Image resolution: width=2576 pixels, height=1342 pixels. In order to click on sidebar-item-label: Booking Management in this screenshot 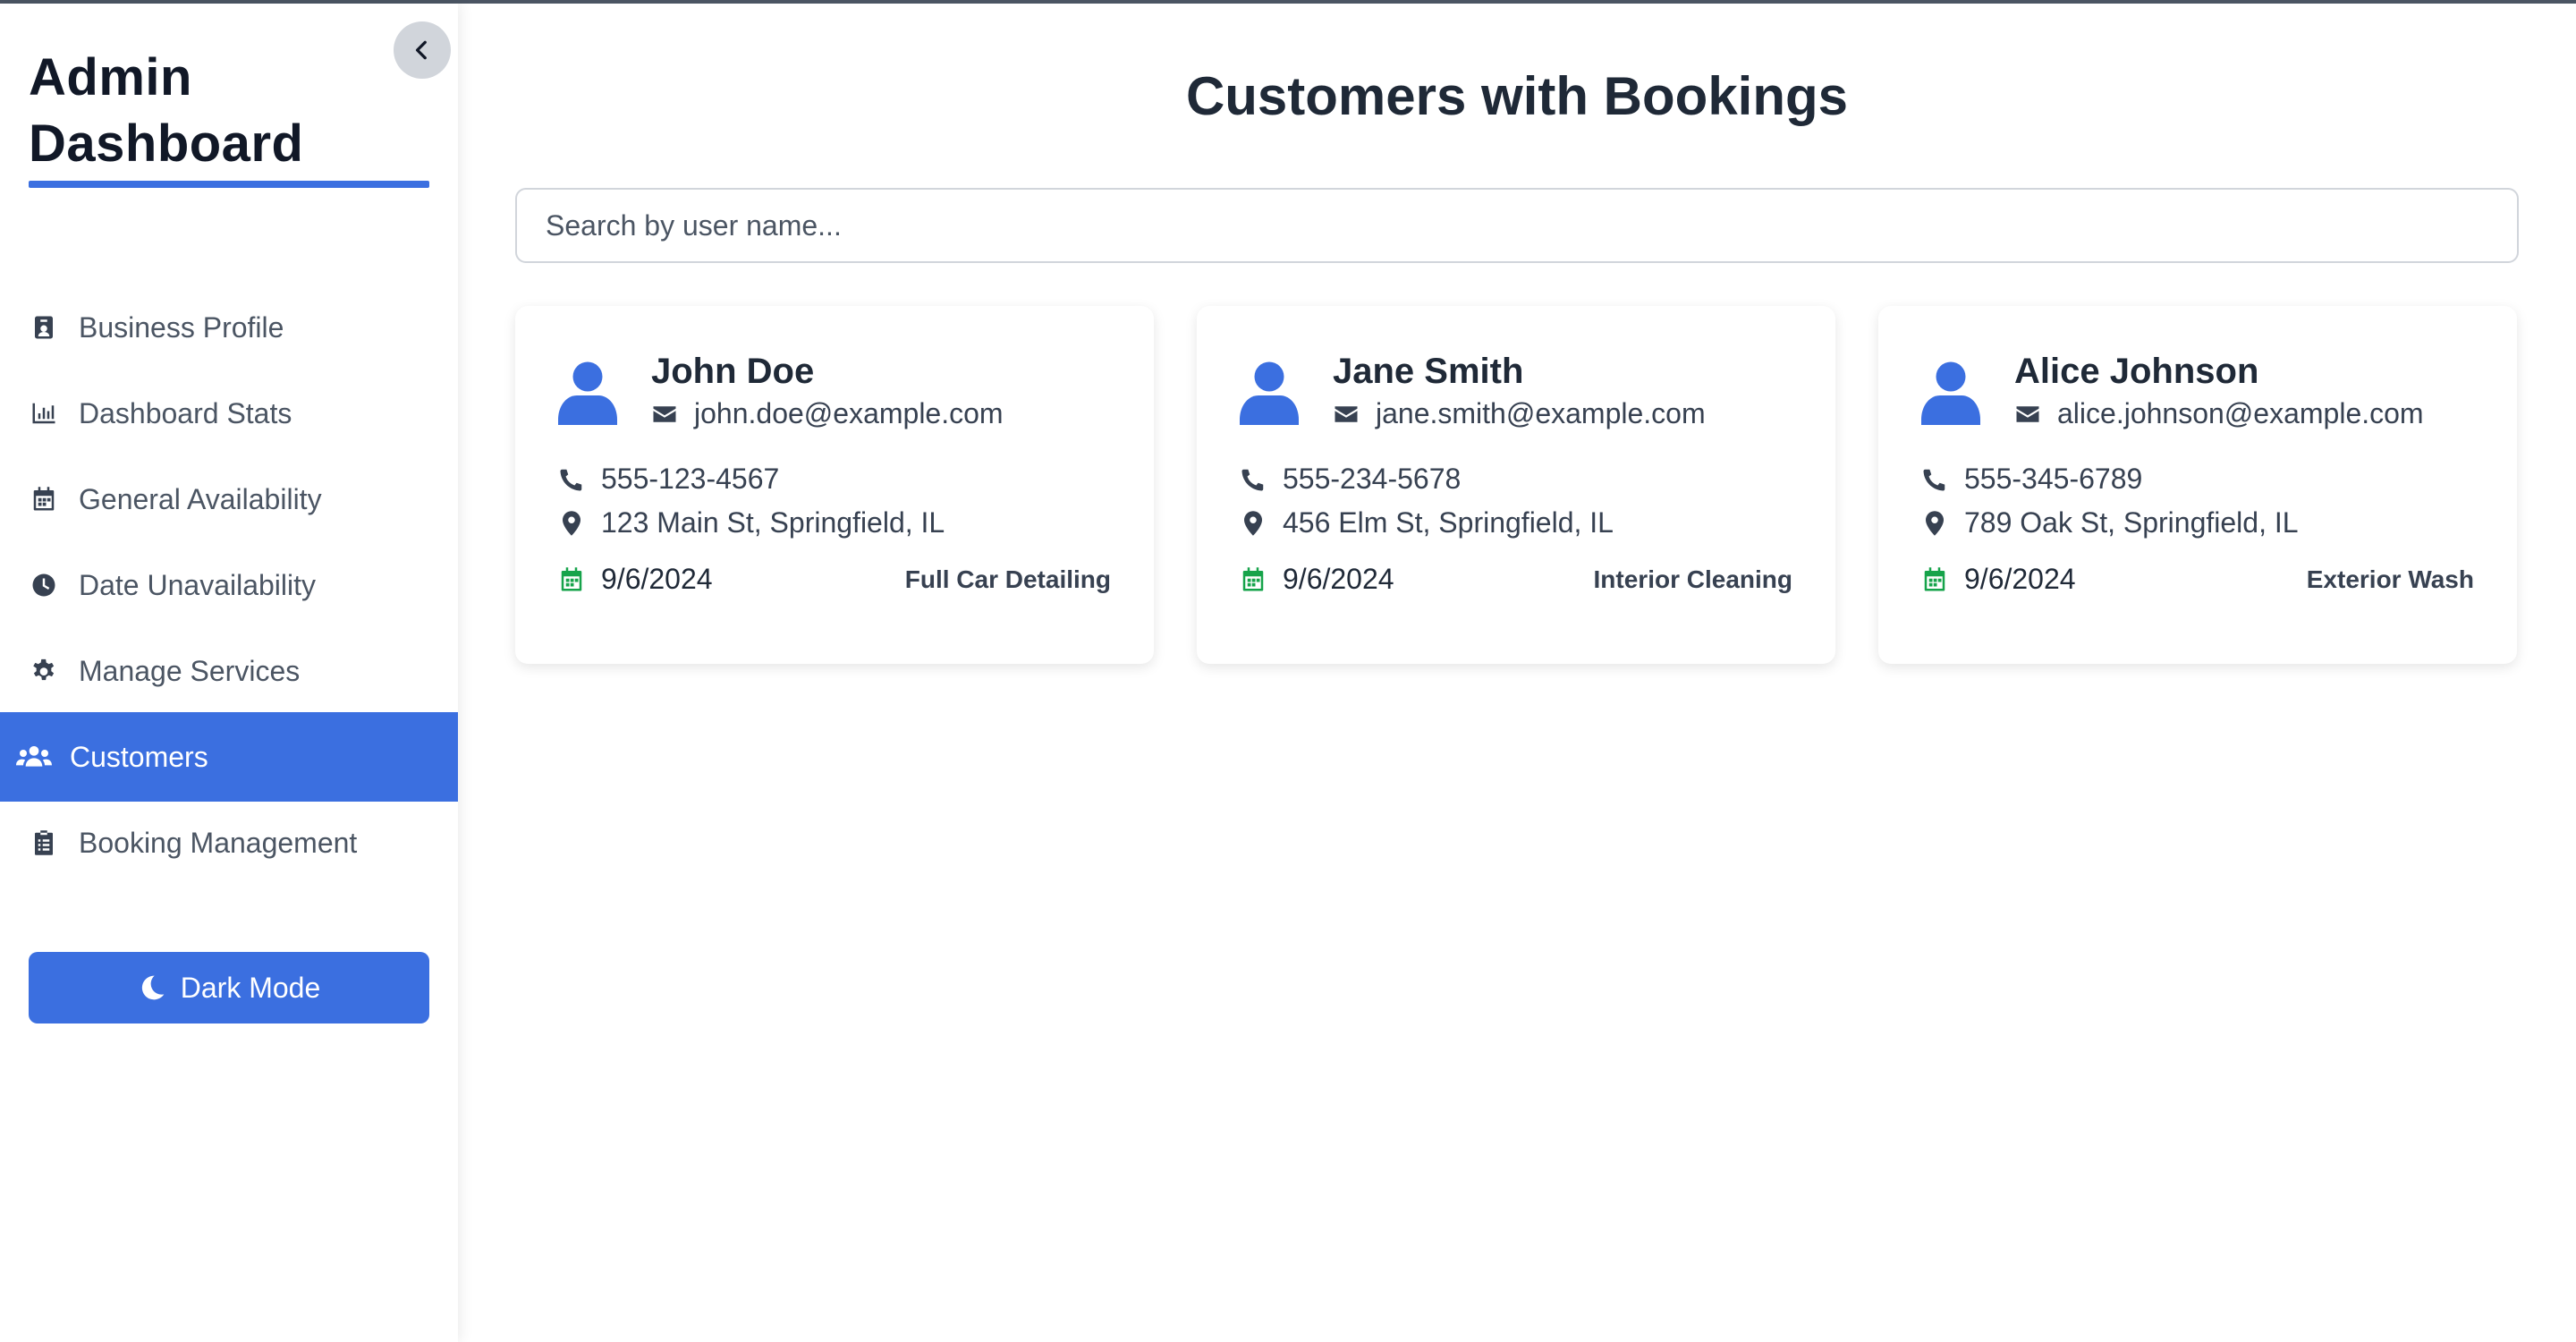, I will do `click(218, 843)`.